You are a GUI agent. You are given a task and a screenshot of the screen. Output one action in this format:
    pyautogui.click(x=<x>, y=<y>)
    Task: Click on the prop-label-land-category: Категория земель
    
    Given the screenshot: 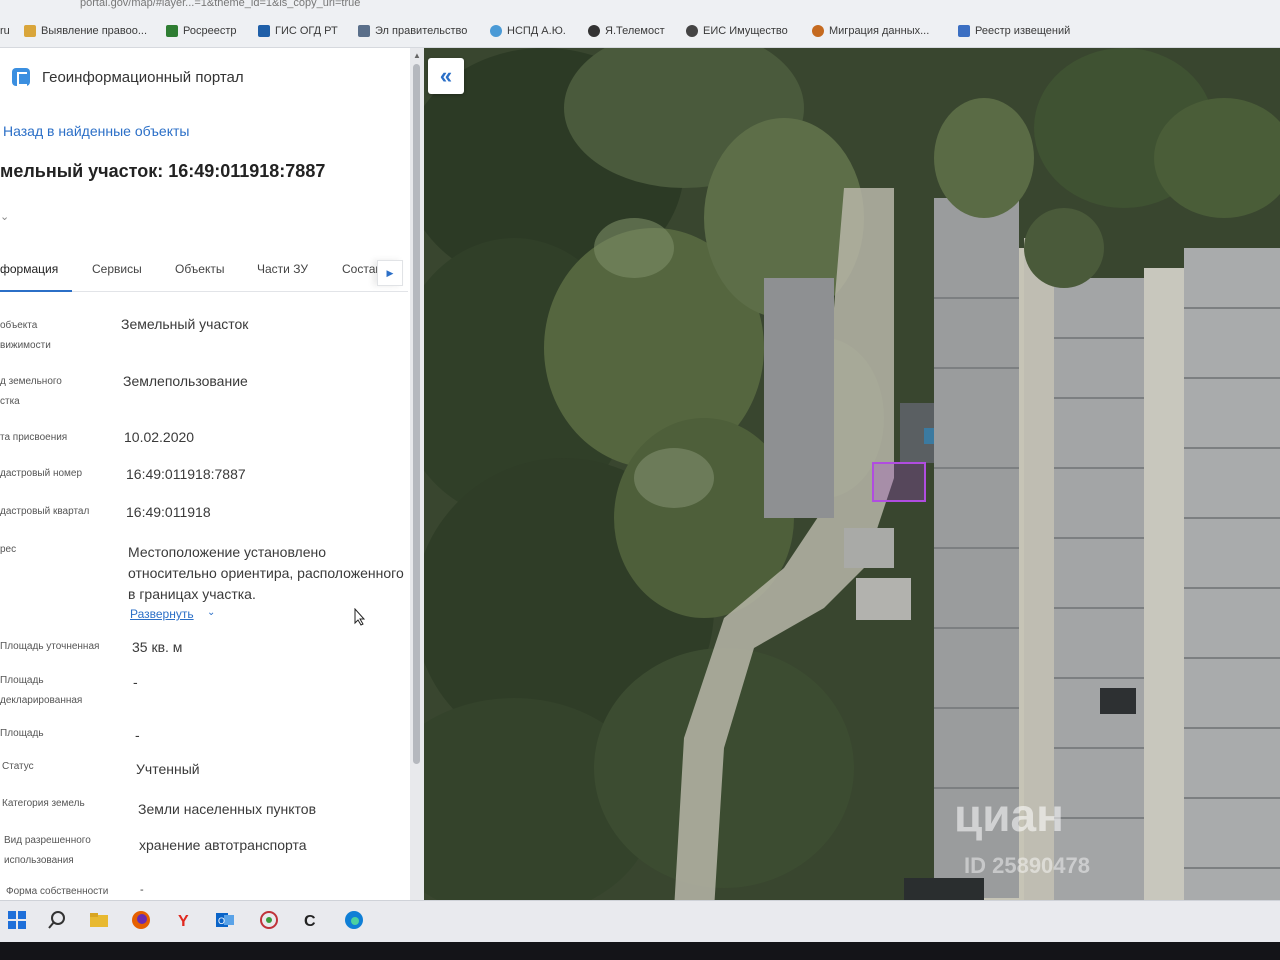 What is the action you would take?
    pyautogui.click(x=43, y=803)
    